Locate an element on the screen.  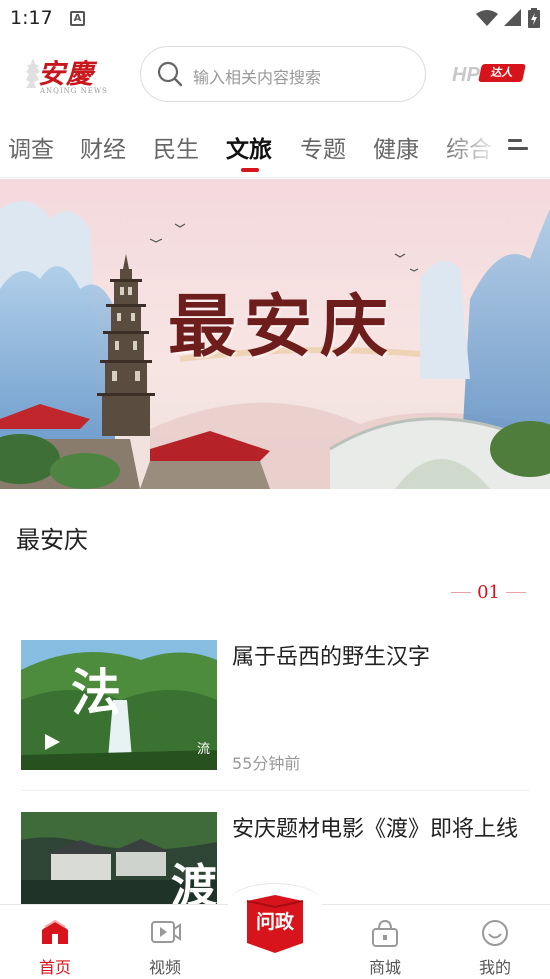
village-thumbnail: 渡 is located at coordinates (119, 859).